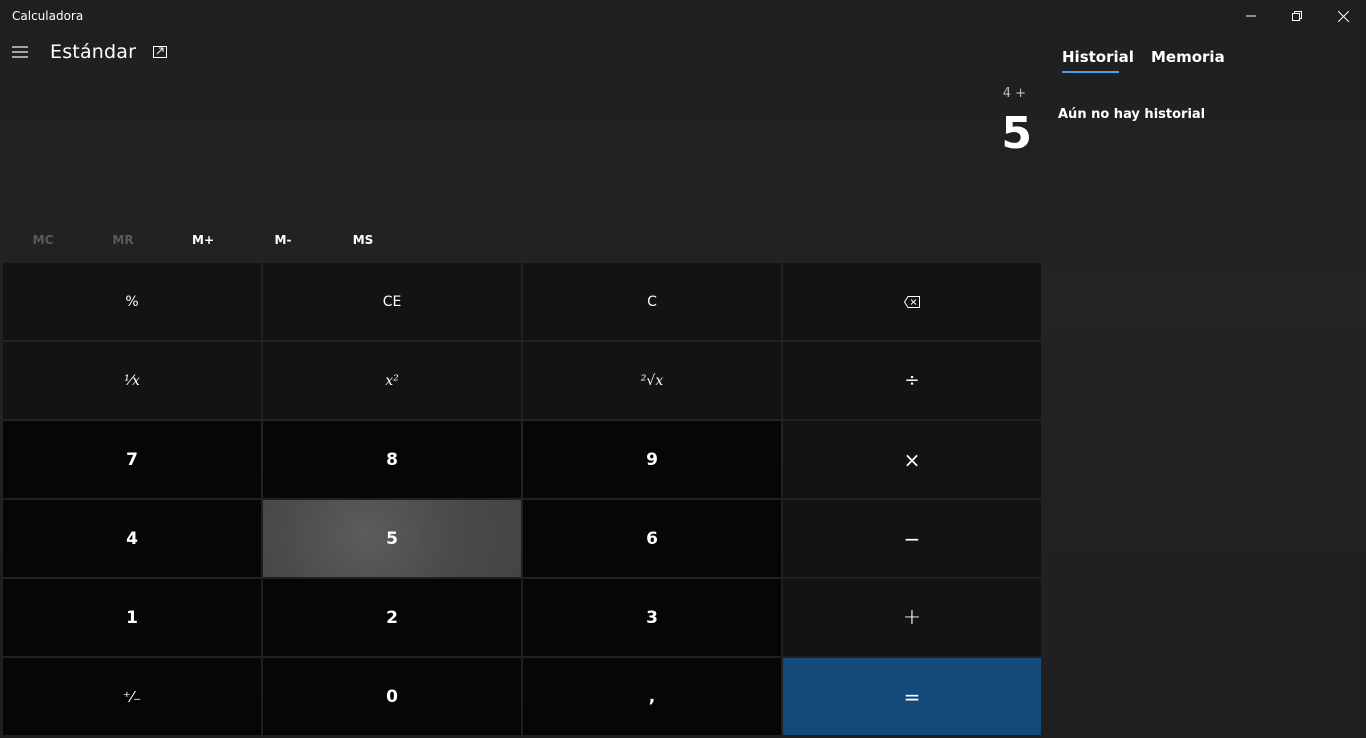 The width and height of the screenshot is (1366, 738). Describe the element at coordinates (1090, 72) in the screenshot. I see `active-tab-indicator` at that location.